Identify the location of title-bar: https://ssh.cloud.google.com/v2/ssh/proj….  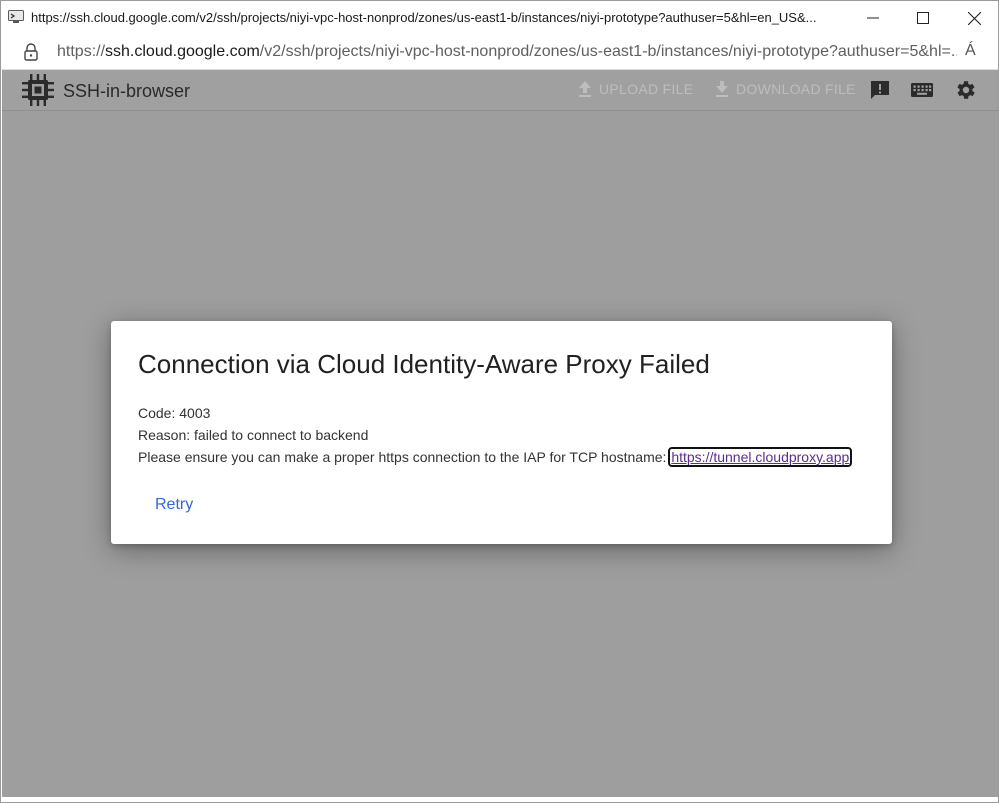
(499, 18).